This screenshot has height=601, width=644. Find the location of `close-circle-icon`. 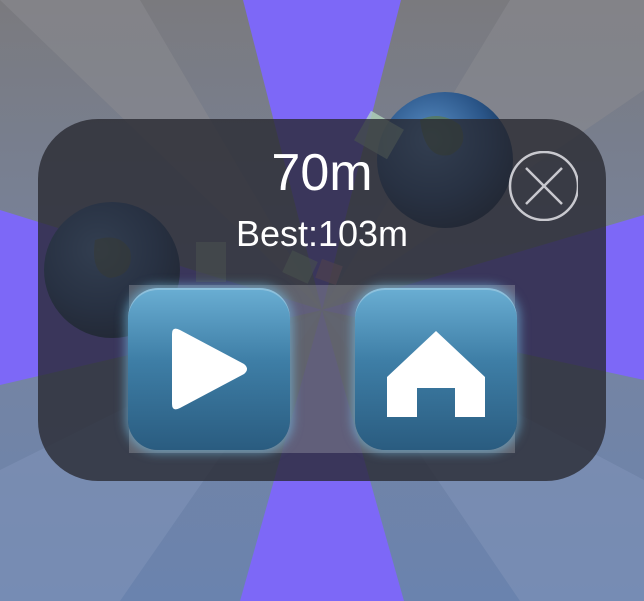

close-circle-icon is located at coordinates (544, 186).